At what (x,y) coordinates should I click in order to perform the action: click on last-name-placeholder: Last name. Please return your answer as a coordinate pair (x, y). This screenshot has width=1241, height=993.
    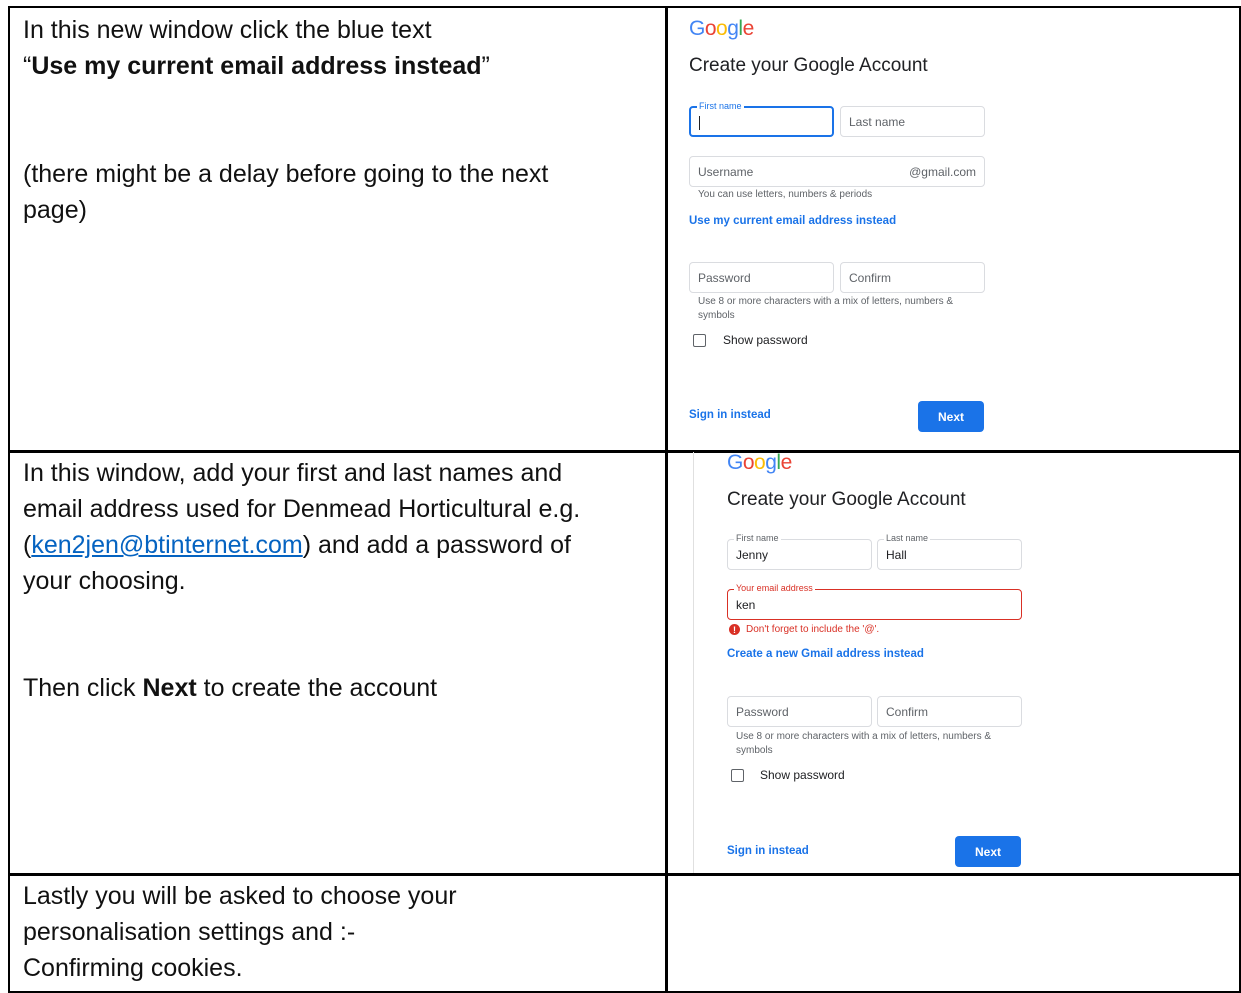
    Looking at the image, I should click on (877, 121).